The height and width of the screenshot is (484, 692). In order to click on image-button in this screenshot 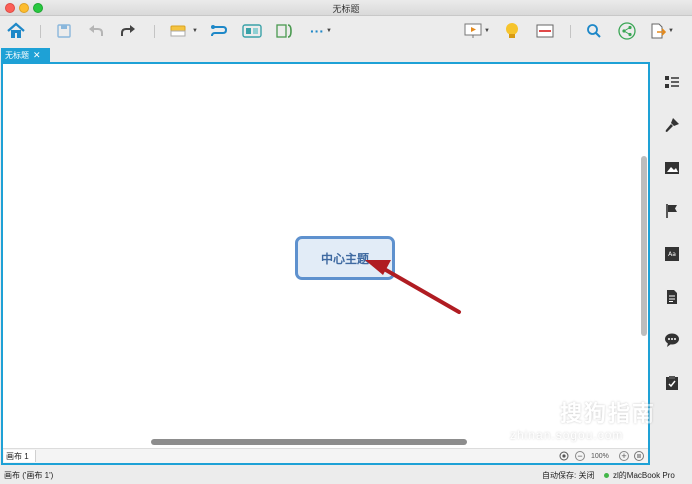, I will do `click(672, 168)`.